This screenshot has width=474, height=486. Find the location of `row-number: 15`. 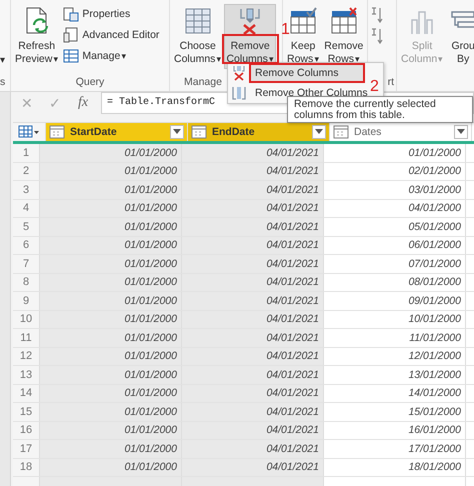

row-number: 15 is located at coordinates (26, 412).